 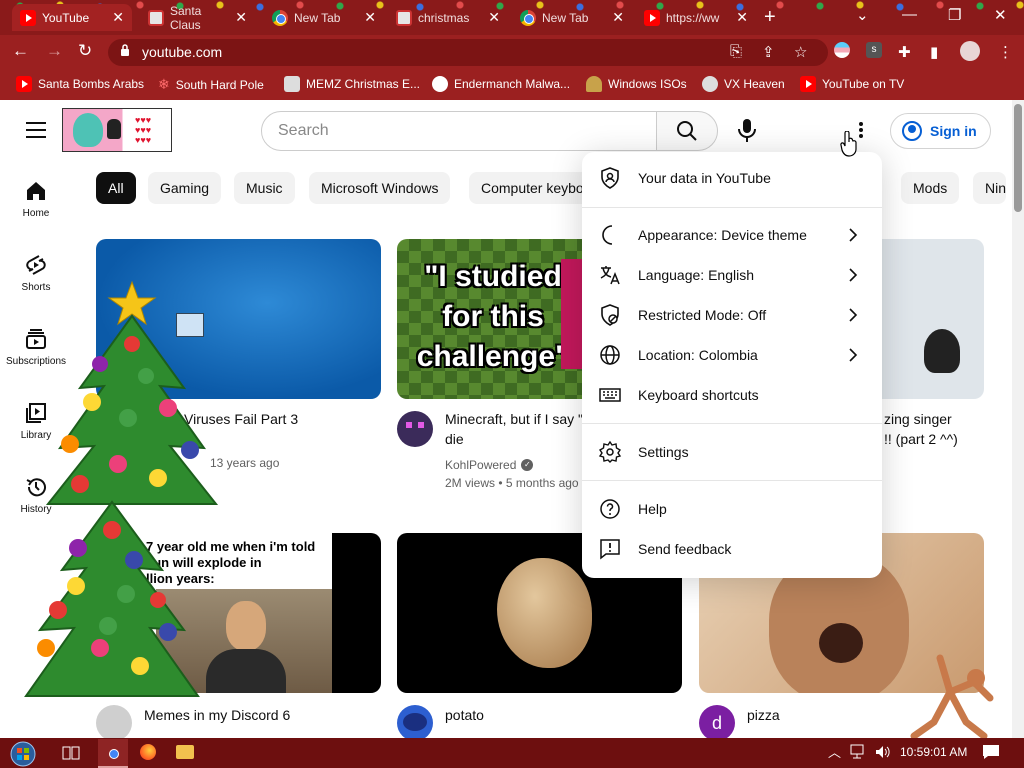 What do you see at coordinates (909, 14) in the screenshot?
I see `minimize-button: —` at bounding box center [909, 14].